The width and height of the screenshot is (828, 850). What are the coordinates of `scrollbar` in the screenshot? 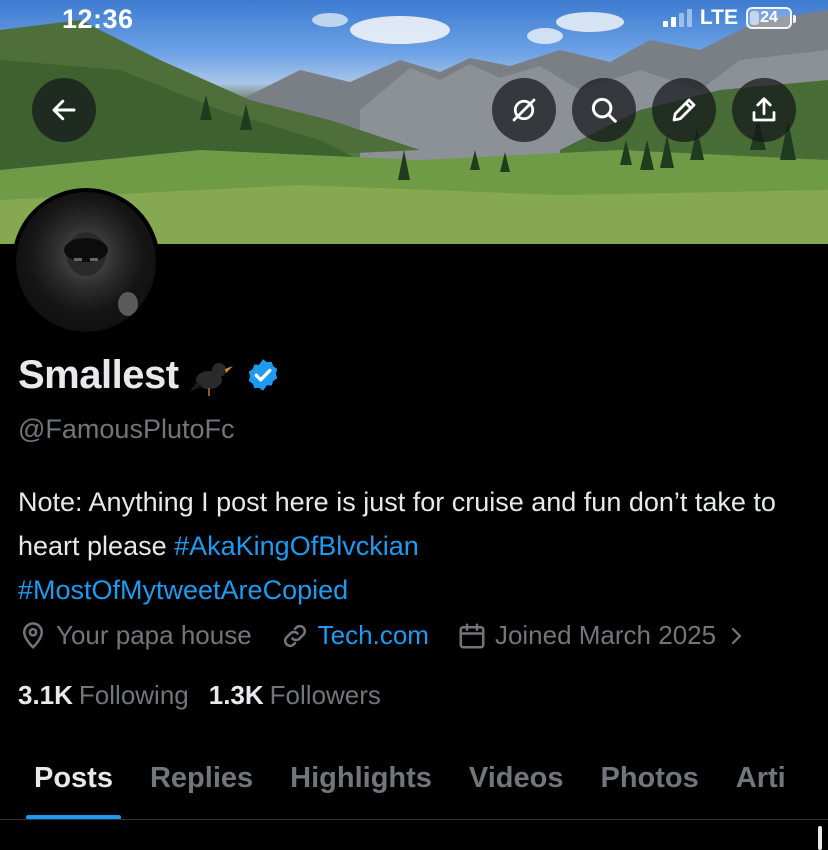 It's located at (820, 838).